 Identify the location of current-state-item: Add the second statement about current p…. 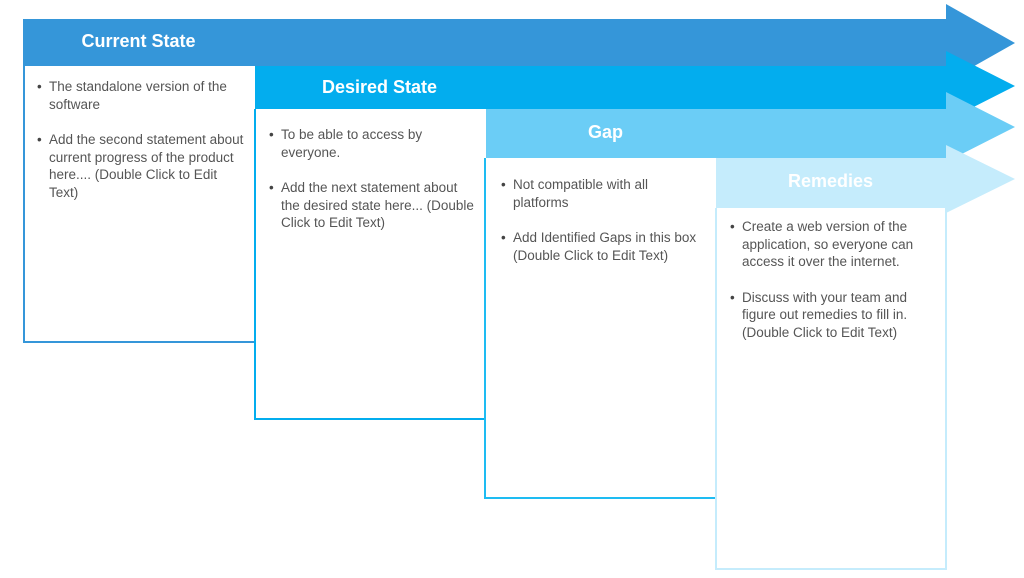
(141, 166).